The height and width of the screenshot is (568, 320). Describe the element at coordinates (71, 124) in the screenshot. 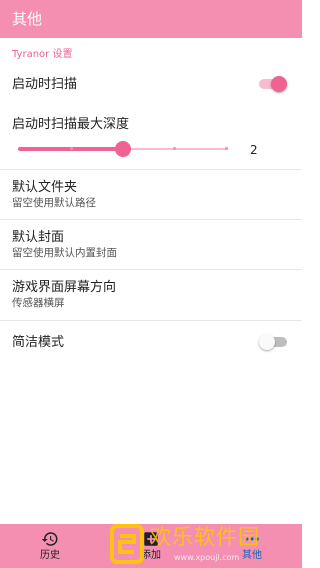

I see `scan-depth-label: 启动时扫描最大深度` at that location.